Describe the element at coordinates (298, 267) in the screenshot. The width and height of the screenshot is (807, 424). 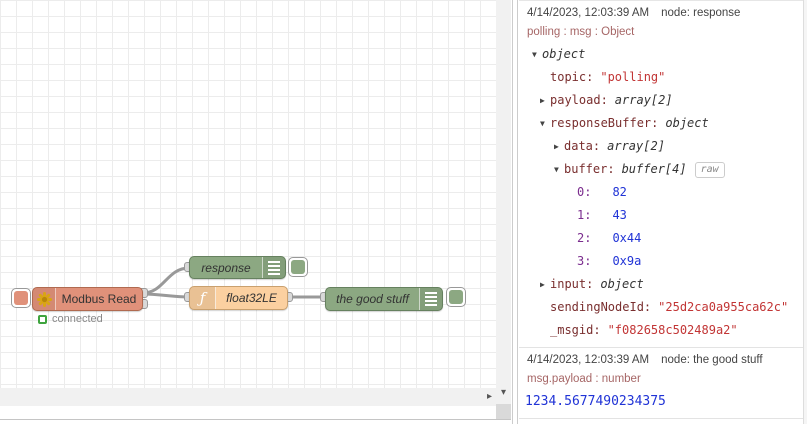
I see `response-debug-toggle-button` at that location.